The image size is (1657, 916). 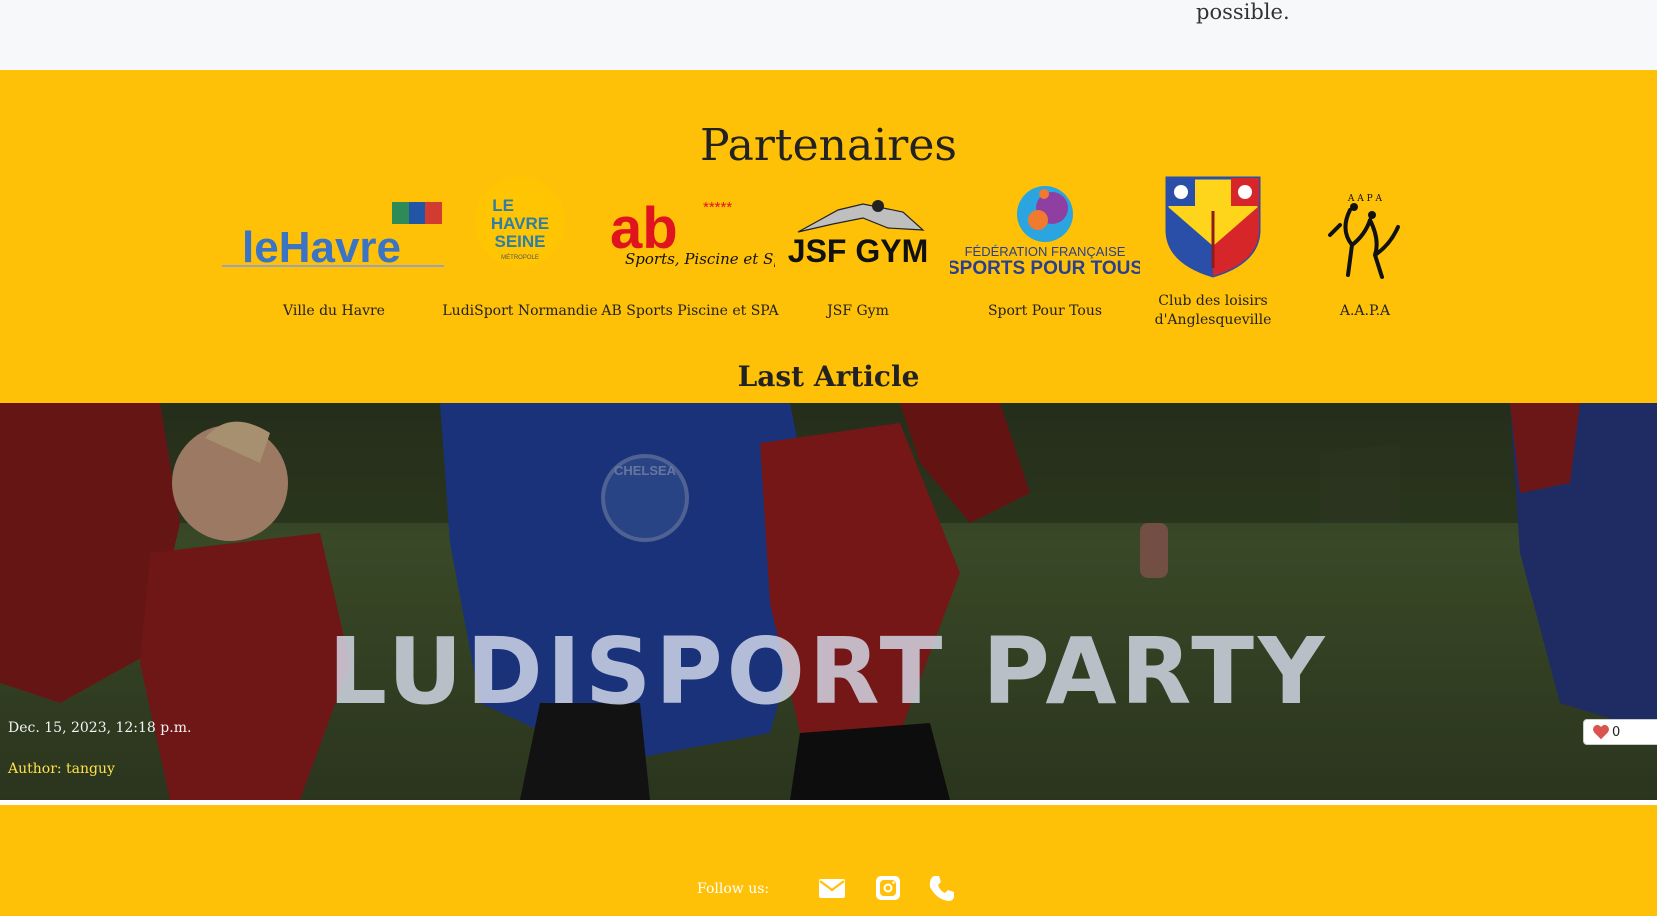 I want to click on partner-name: Ville du Havre, so click(x=334, y=311).